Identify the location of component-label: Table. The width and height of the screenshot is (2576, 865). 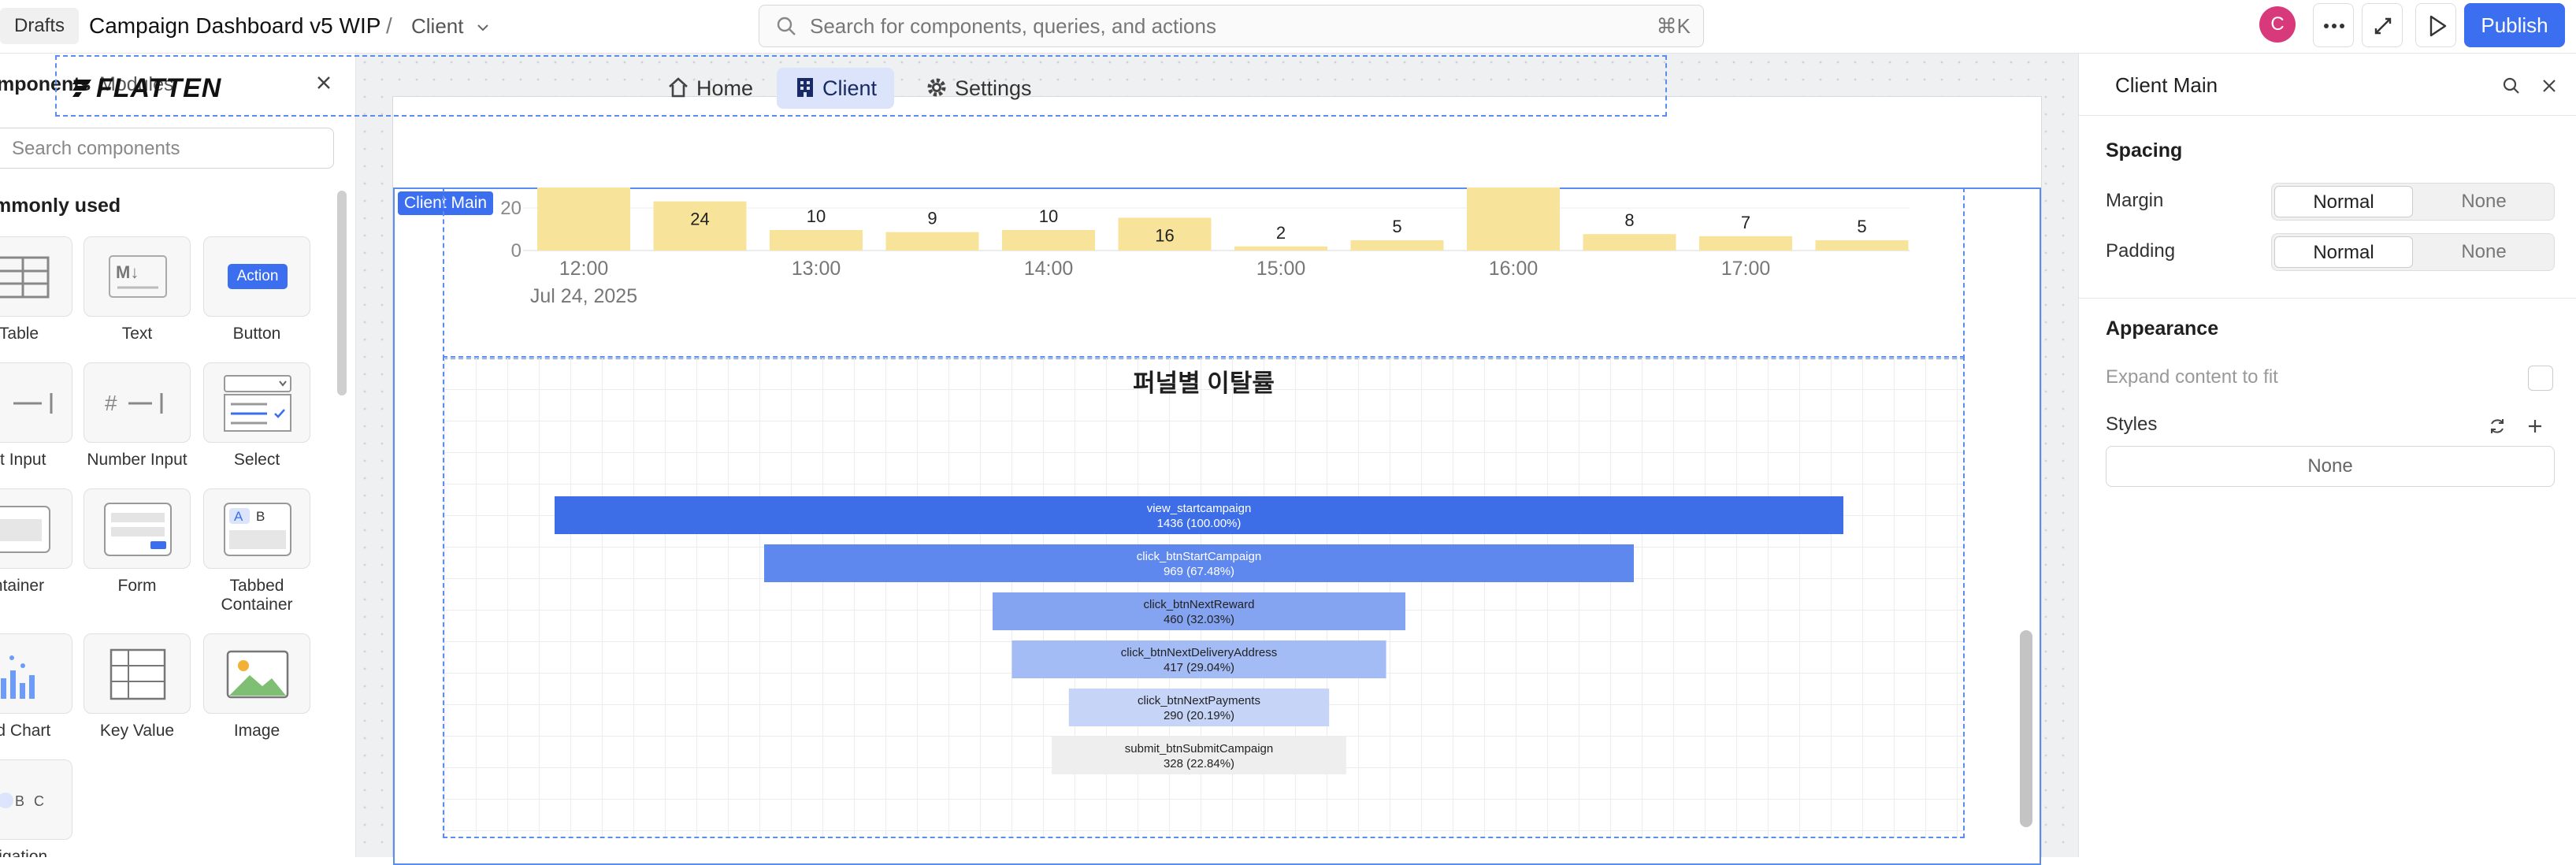
(19, 334).